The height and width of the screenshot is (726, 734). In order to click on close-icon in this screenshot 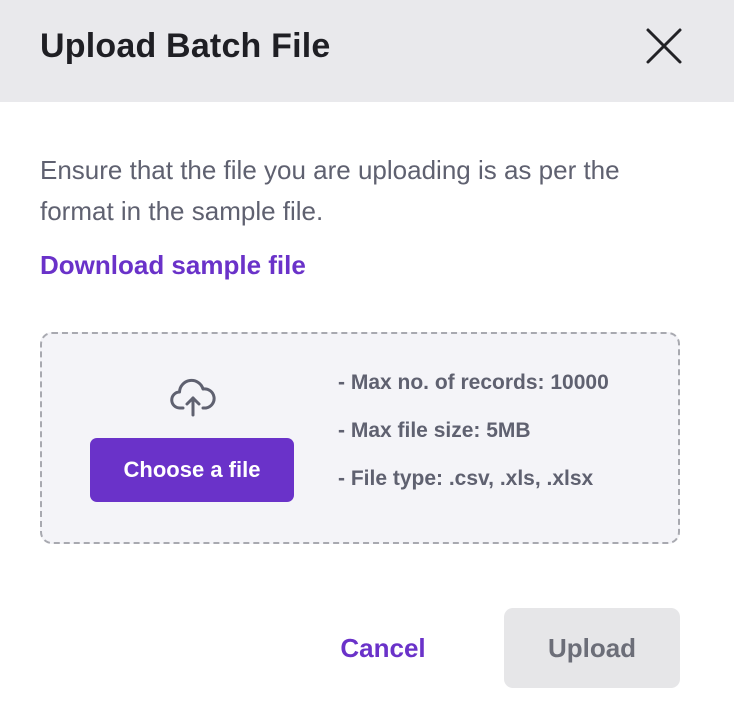, I will do `click(664, 46)`.